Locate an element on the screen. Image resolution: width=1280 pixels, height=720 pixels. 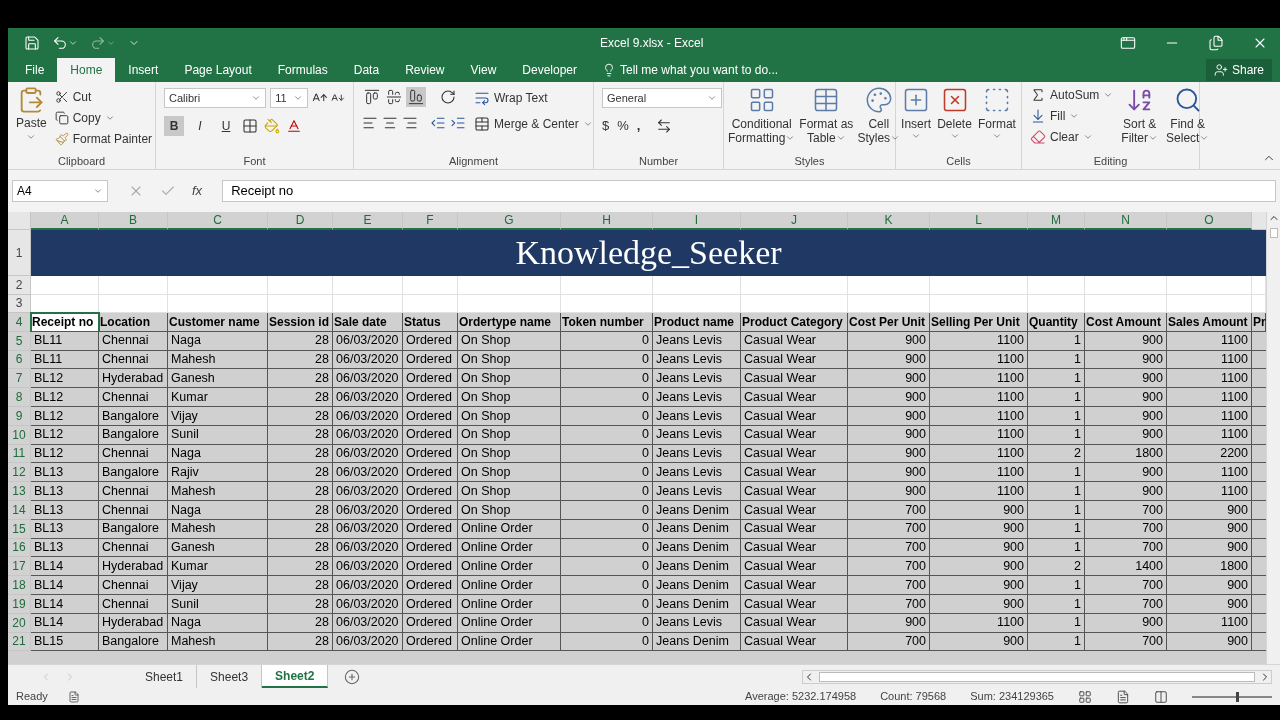
horizontal-scrollbar is located at coordinates (1037, 676).